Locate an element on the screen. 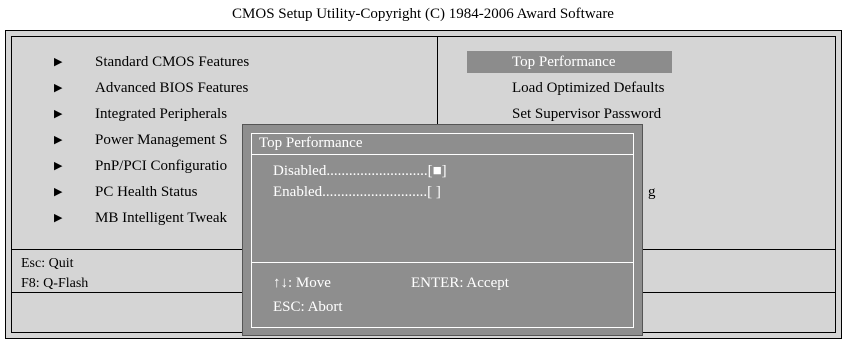 The width and height of the screenshot is (846, 342). menu-item-label: MB Intelligent Tweak is located at coordinates (161, 218).